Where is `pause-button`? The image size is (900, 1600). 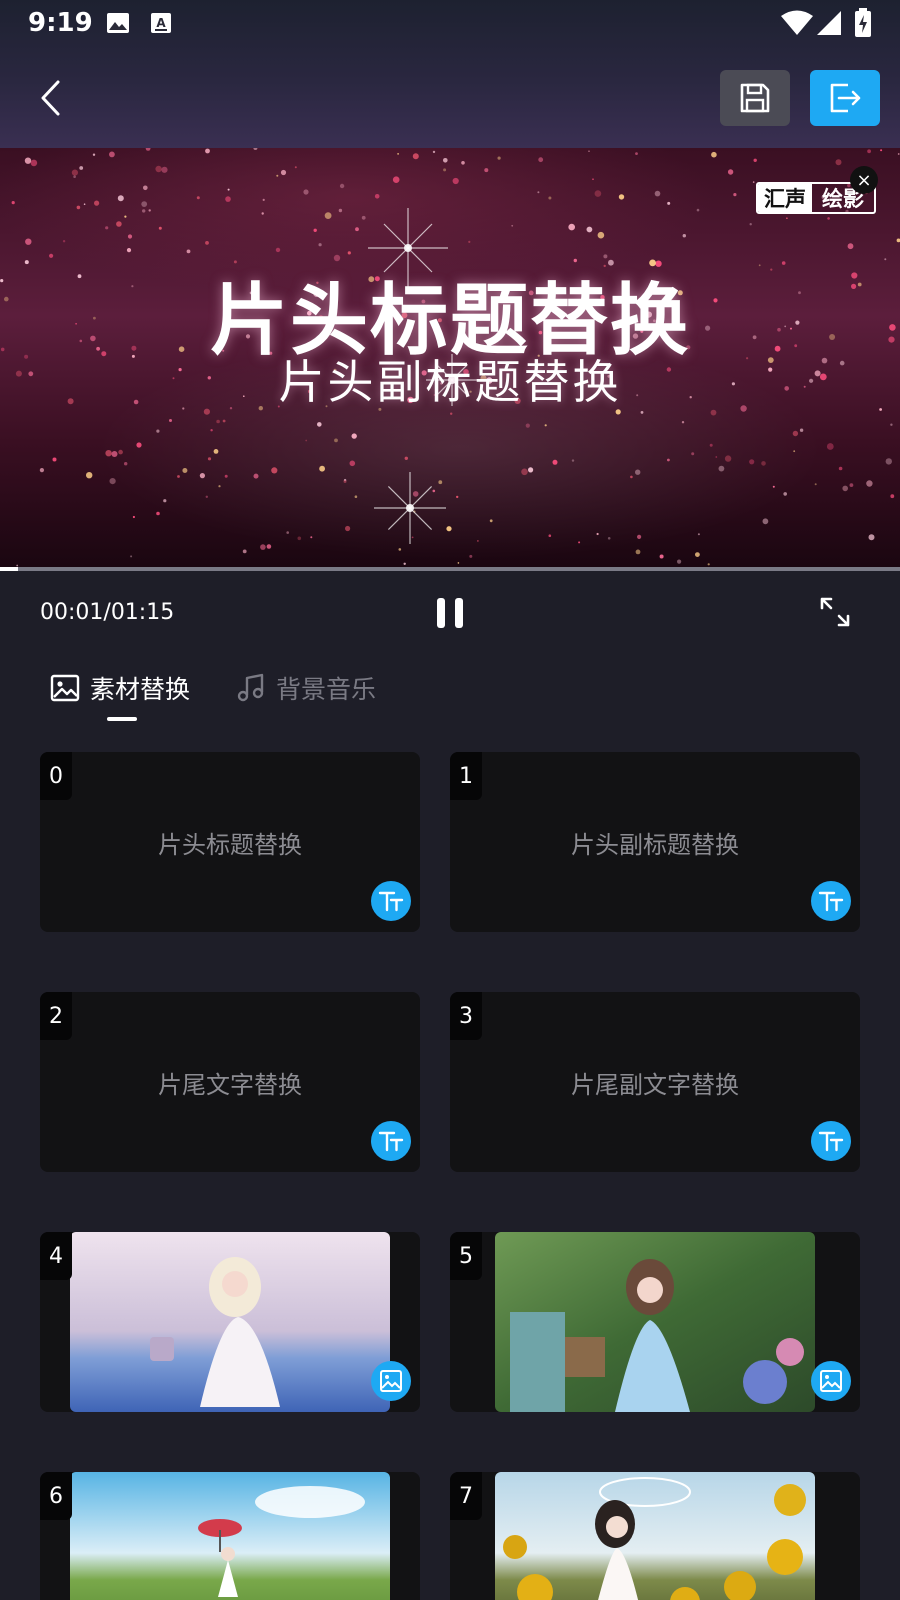
pause-button is located at coordinates (450, 613).